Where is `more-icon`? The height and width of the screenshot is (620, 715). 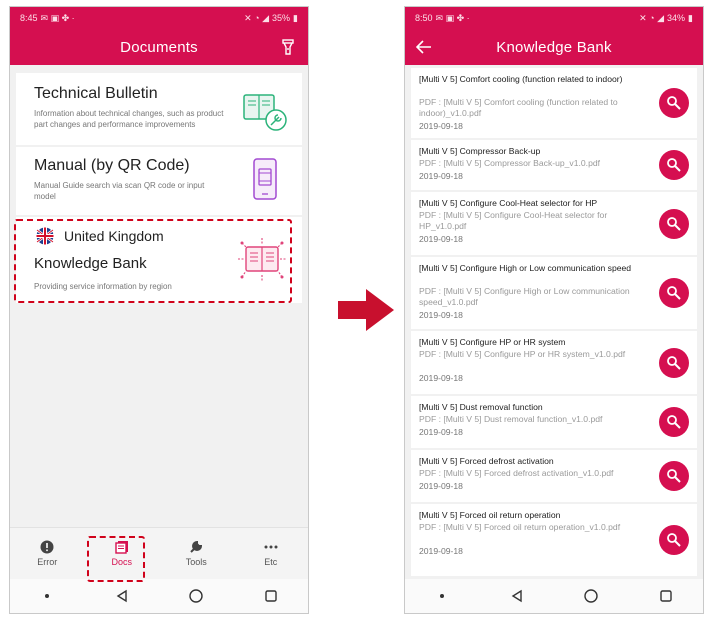 more-icon is located at coordinates (271, 547).